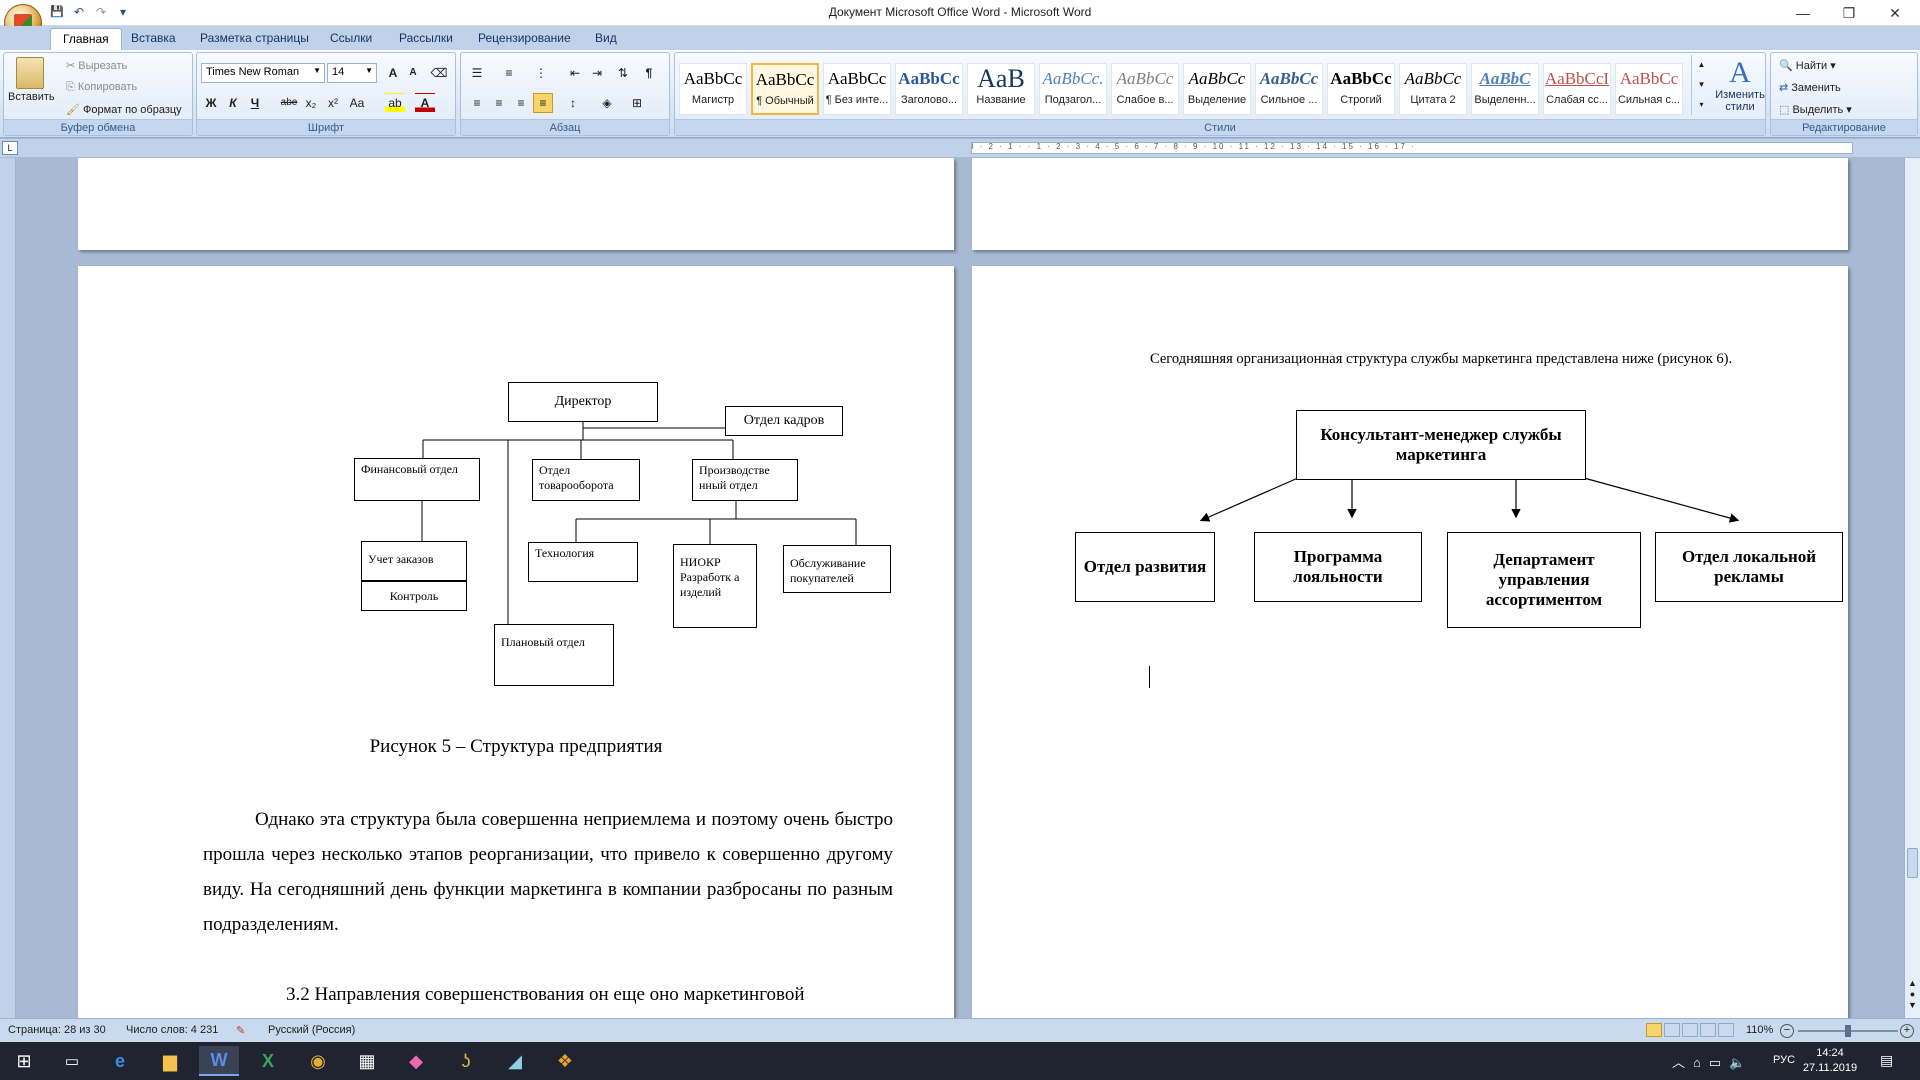 The height and width of the screenshot is (1080, 1920). What do you see at coordinates (96, 65) in the screenshot?
I see `cut-button: ✂ Вырезать` at bounding box center [96, 65].